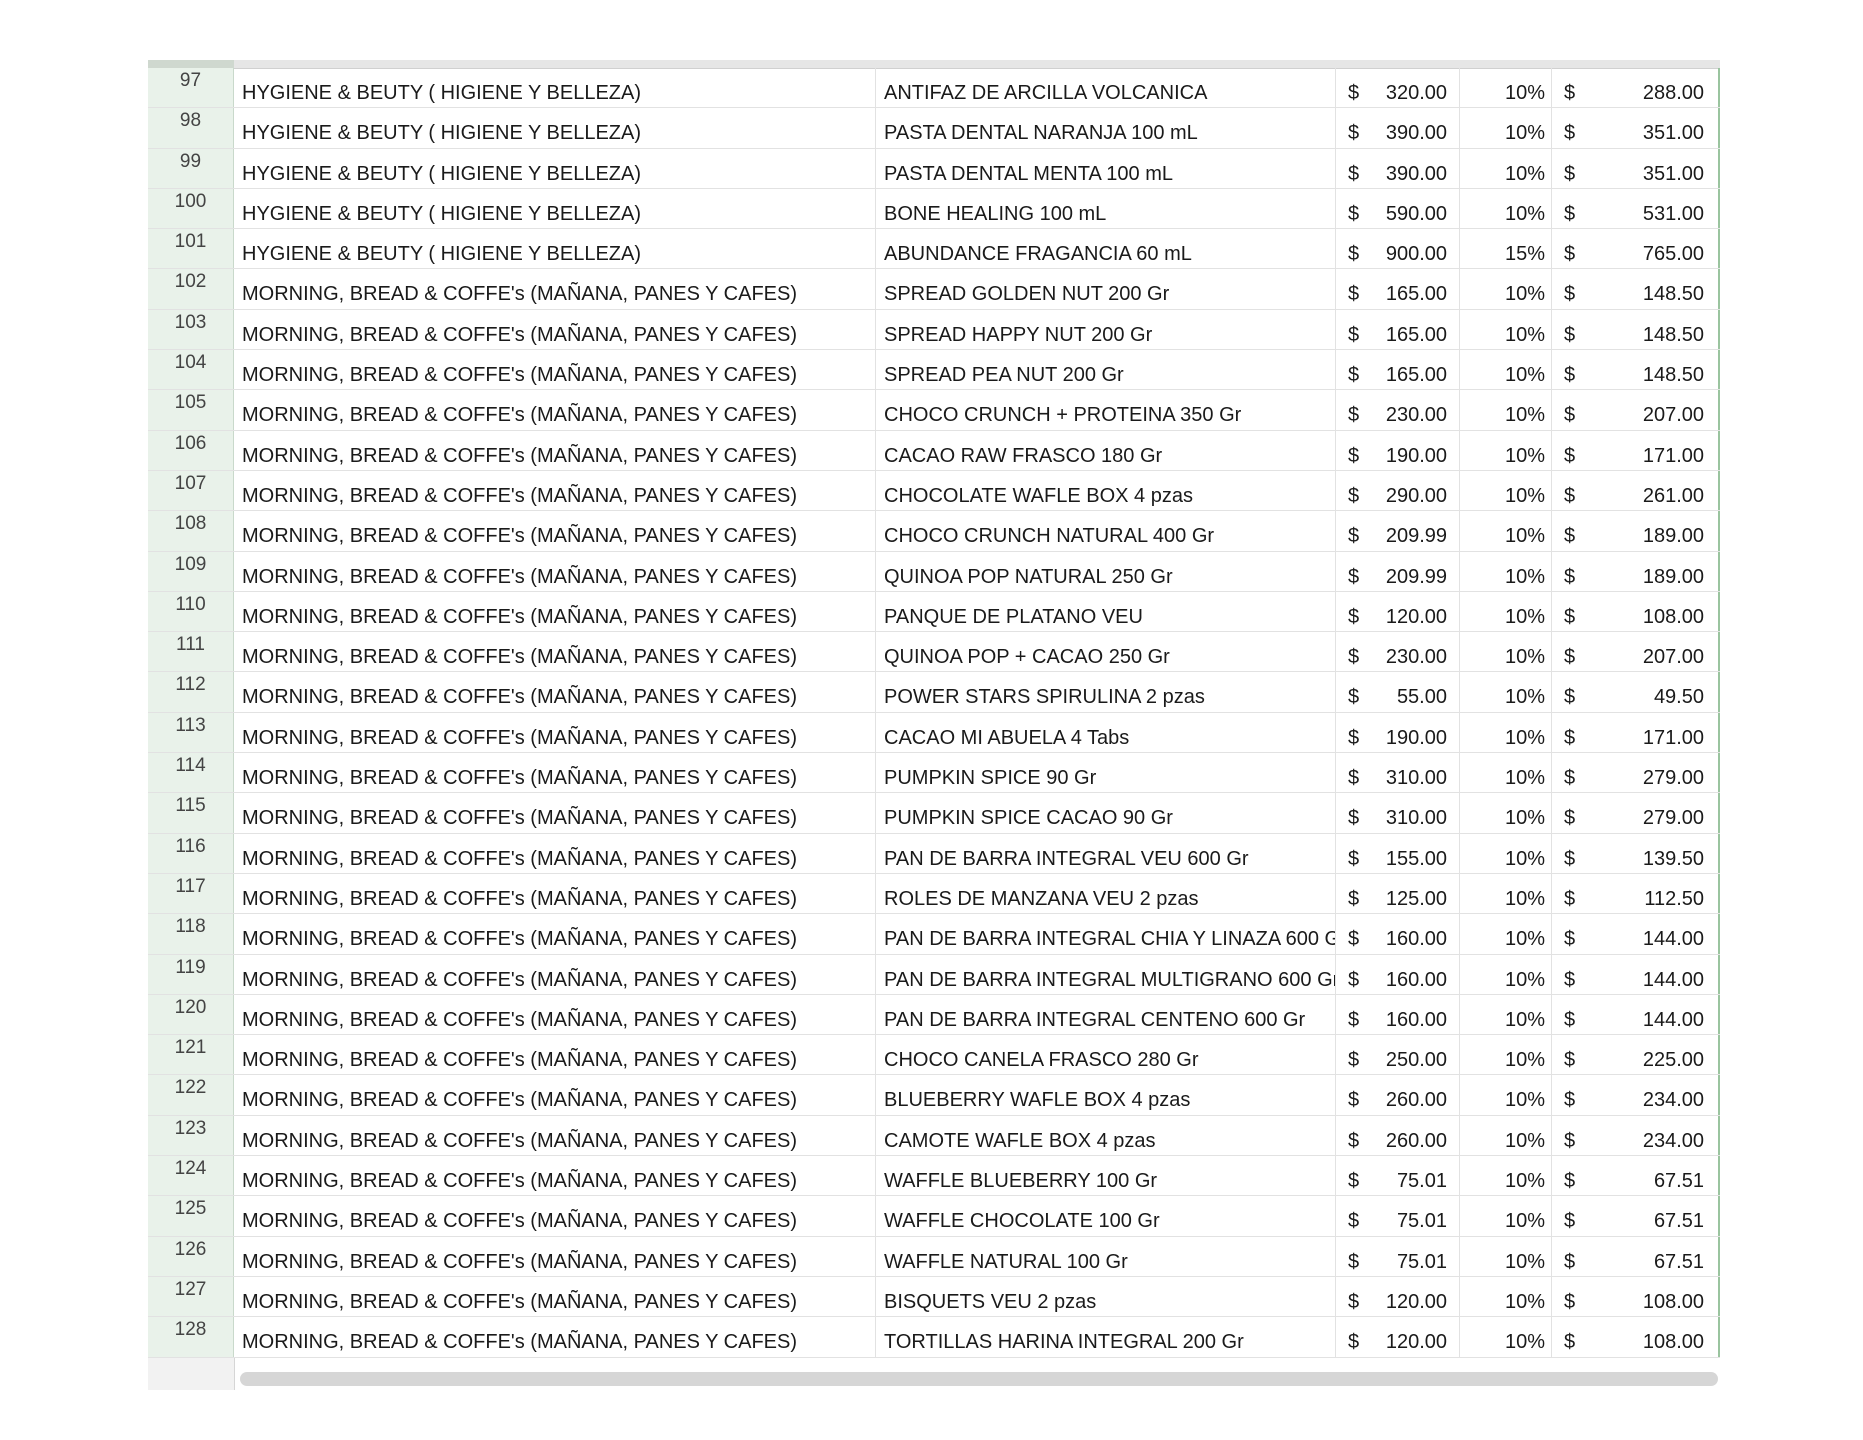  What do you see at coordinates (191, 168) in the screenshot?
I see `row-number: 99` at bounding box center [191, 168].